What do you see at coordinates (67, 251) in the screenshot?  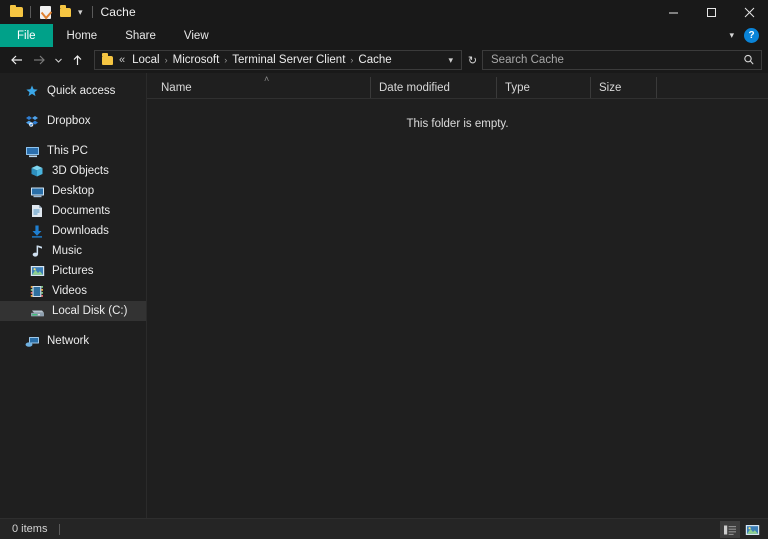 I see `sidebar-item-label: Music` at bounding box center [67, 251].